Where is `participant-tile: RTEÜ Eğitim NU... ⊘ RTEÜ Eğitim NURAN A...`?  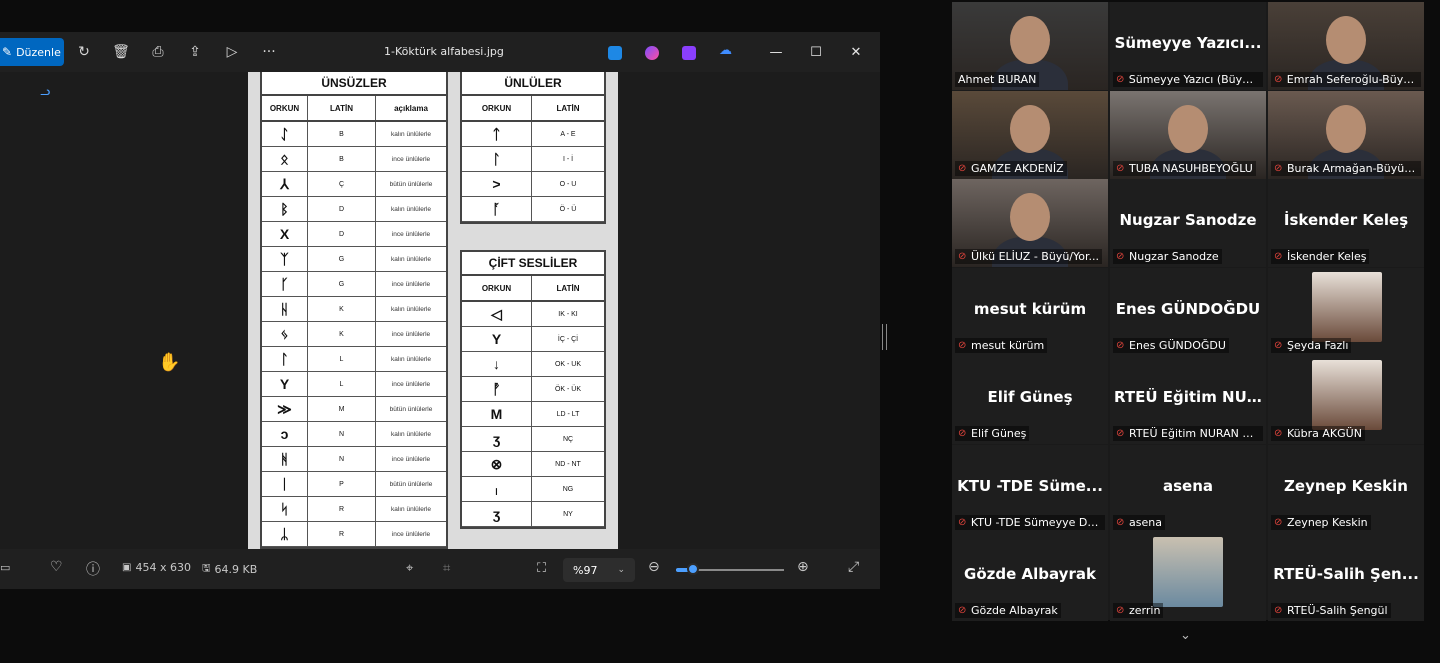
participant-tile: RTEÜ Eğitim NU... ⊘ RTEÜ Eğitim NURAN A... is located at coordinates (1188, 400).